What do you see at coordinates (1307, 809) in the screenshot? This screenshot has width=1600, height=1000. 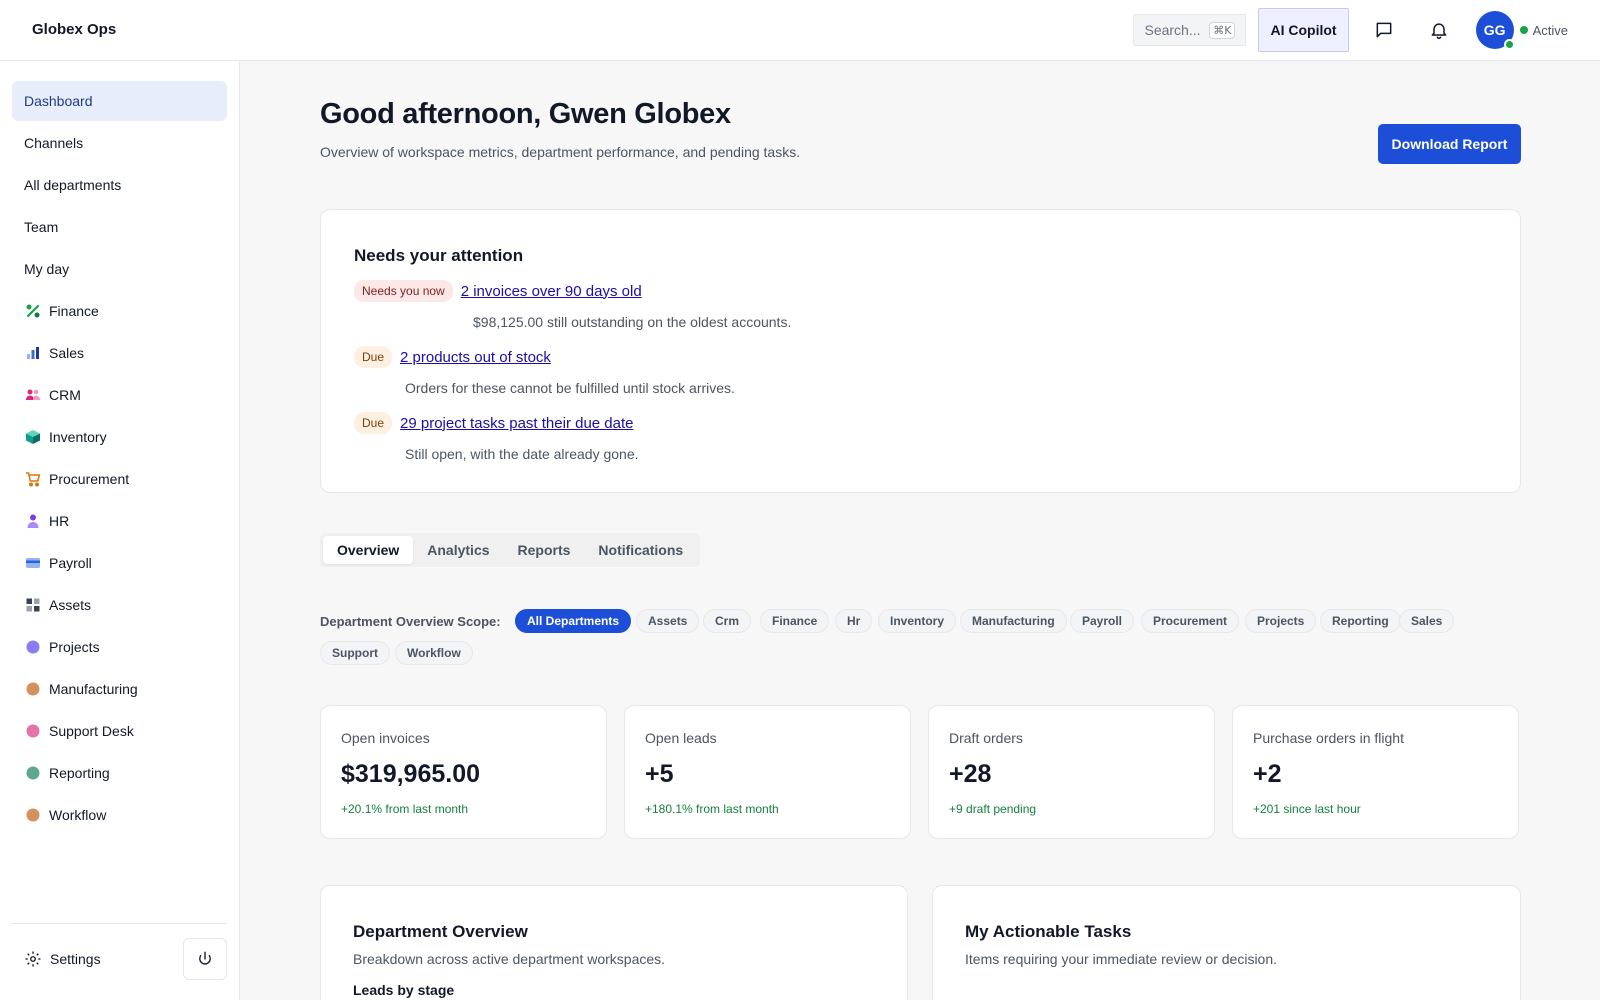 I see `stat-delta: +201 since last hour` at bounding box center [1307, 809].